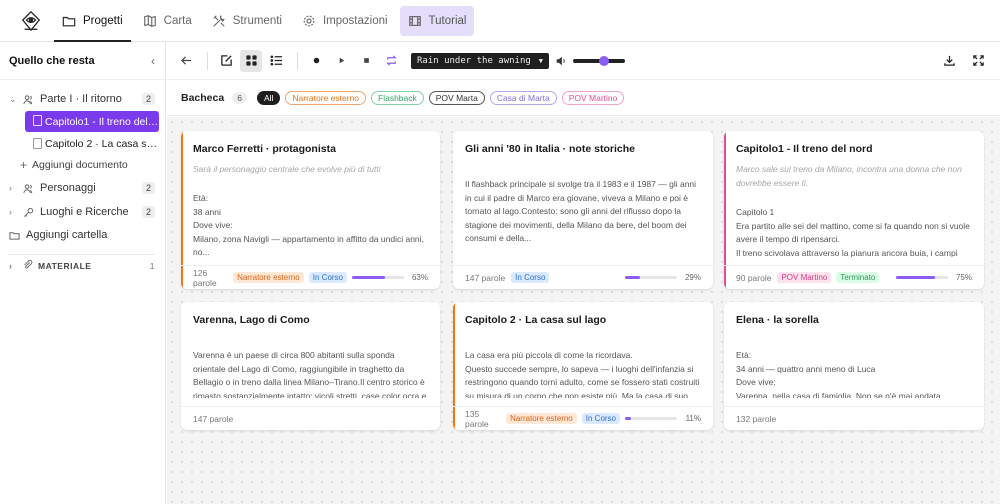 The height and width of the screenshot is (504, 1000). I want to click on nav-label: Strumenti, so click(257, 20).